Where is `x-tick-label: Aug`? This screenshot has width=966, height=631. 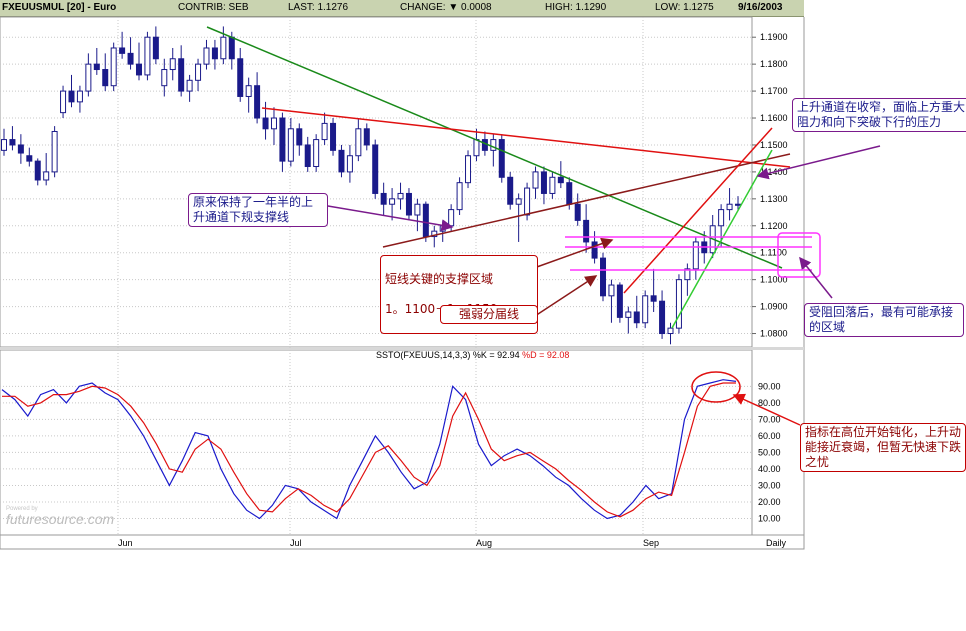
x-tick-label: Aug is located at coordinates (484, 543).